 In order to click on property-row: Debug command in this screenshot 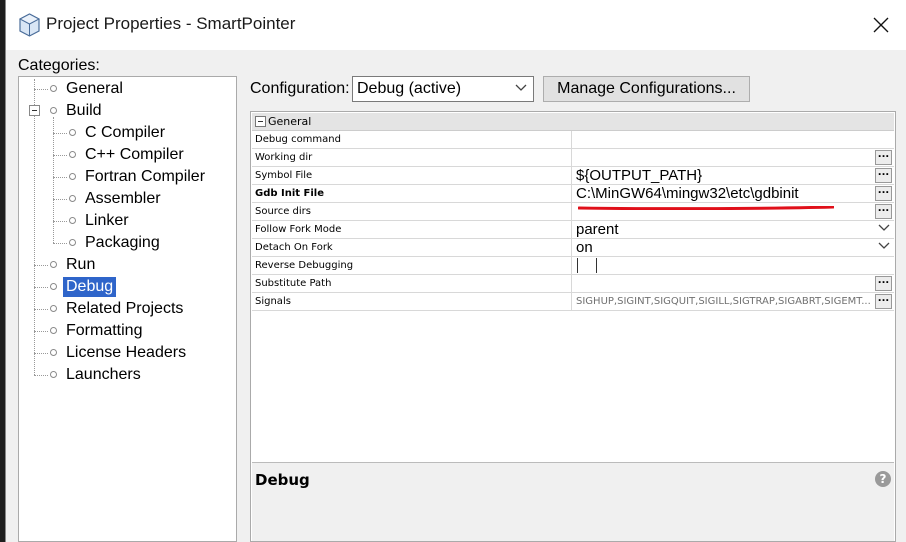, I will do `click(573, 140)`.